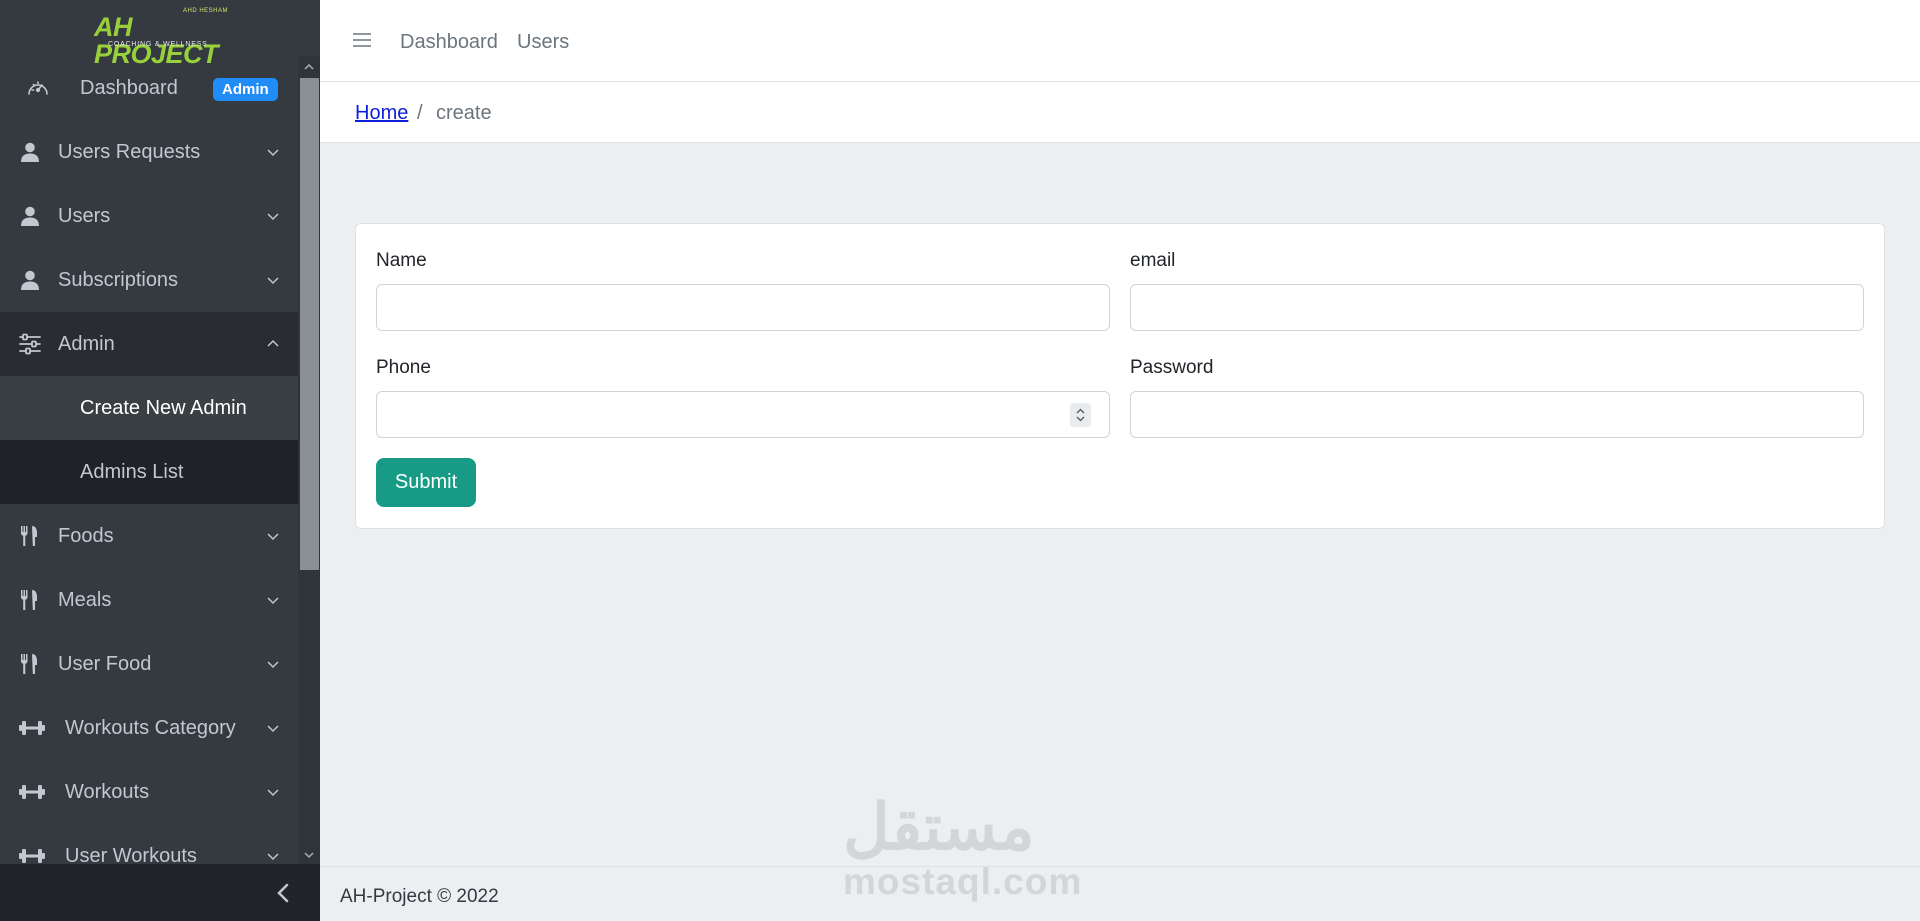 This screenshot has width=1920, height=921. I want to click on phone-number-stepper, so click(1080, 415).